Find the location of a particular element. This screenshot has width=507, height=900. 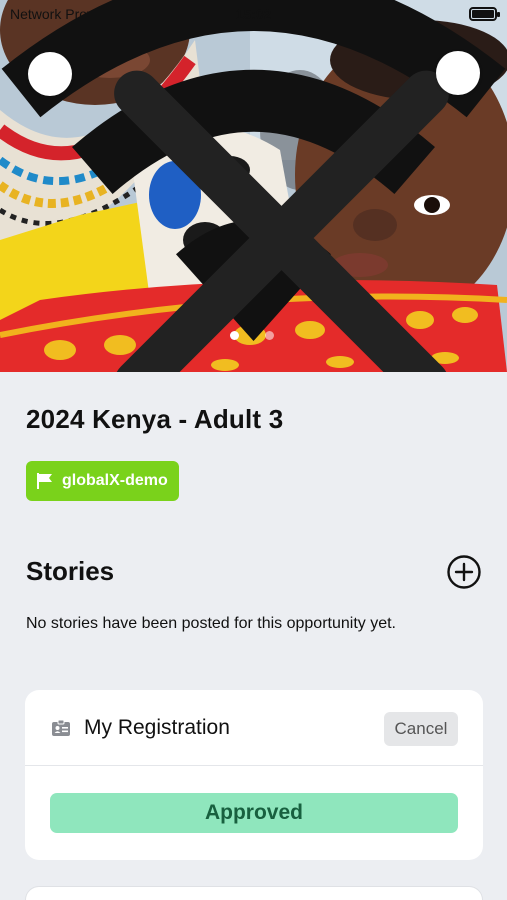

plus-circle-icon is located at coordinates (464, 572).